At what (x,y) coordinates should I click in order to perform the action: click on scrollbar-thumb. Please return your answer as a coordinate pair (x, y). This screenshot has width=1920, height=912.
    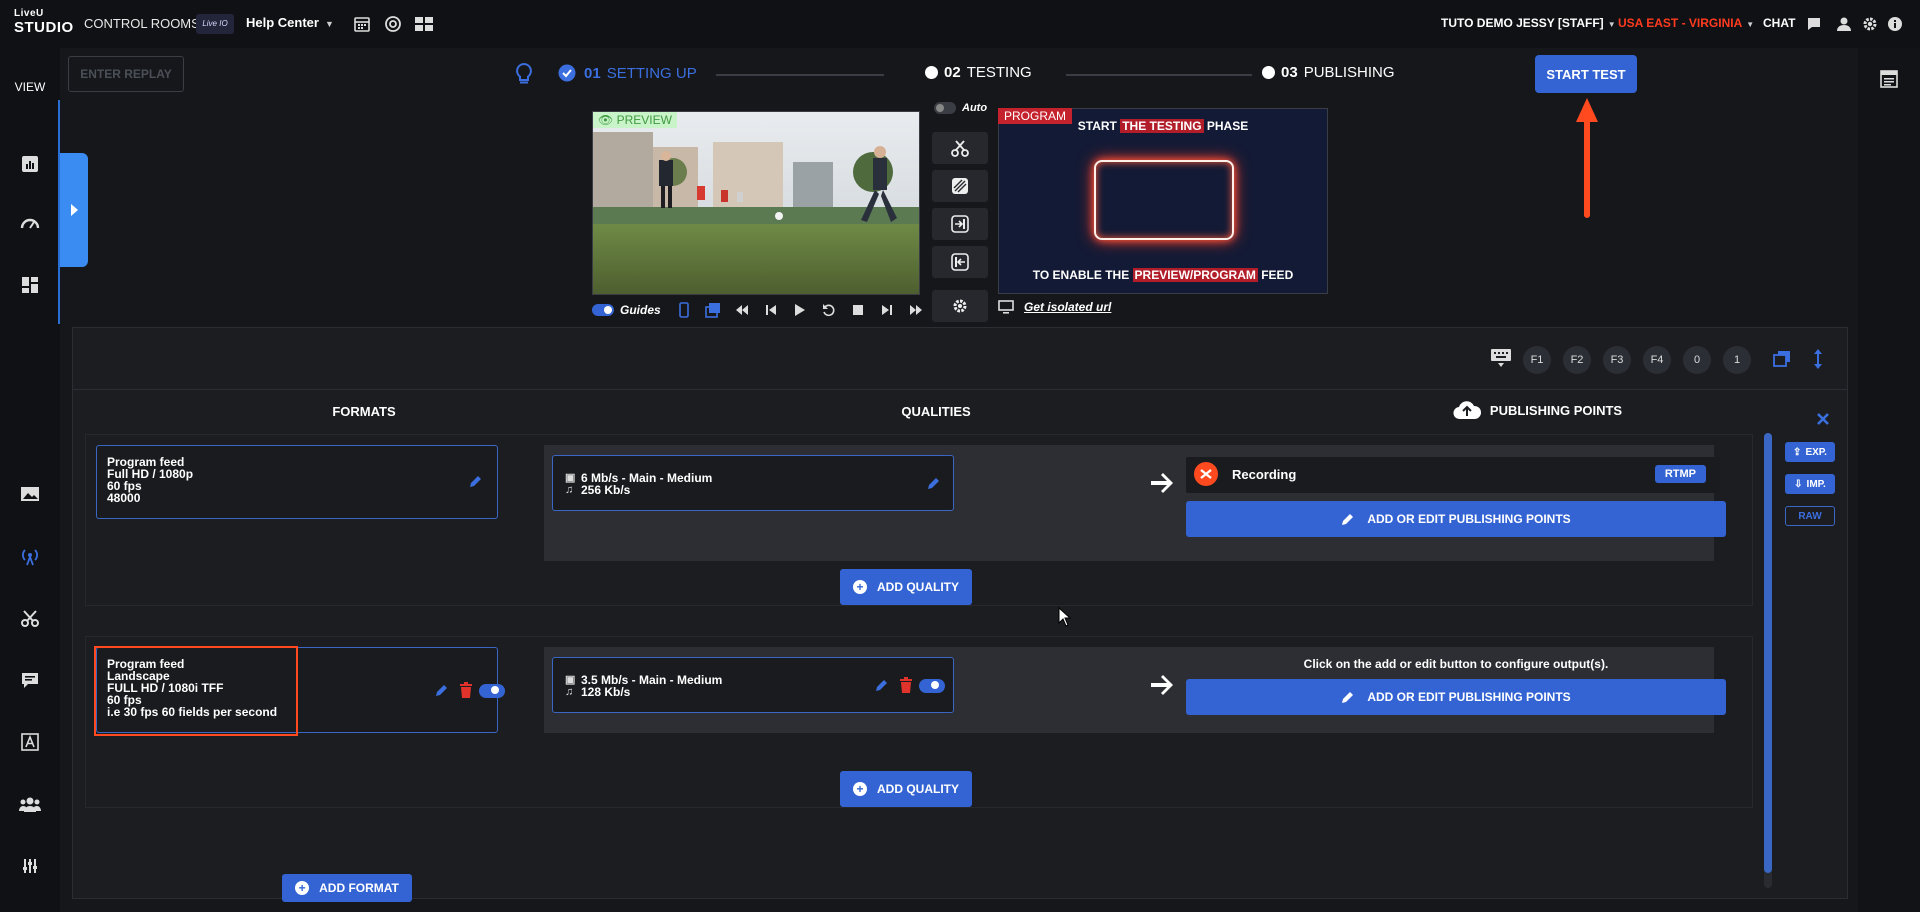
    Looking at the image, I should click on (1768, 653).